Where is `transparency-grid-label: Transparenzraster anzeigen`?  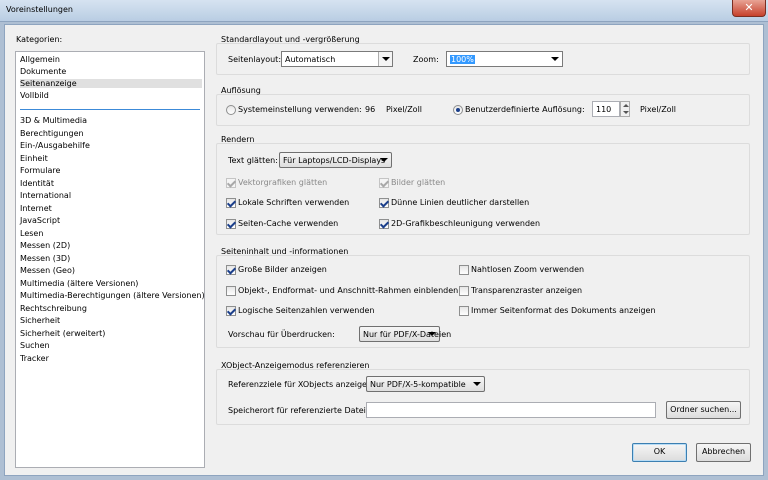 transparency-grid-label: Transparenzraster anzeigen is located at coordinates (527, 290).